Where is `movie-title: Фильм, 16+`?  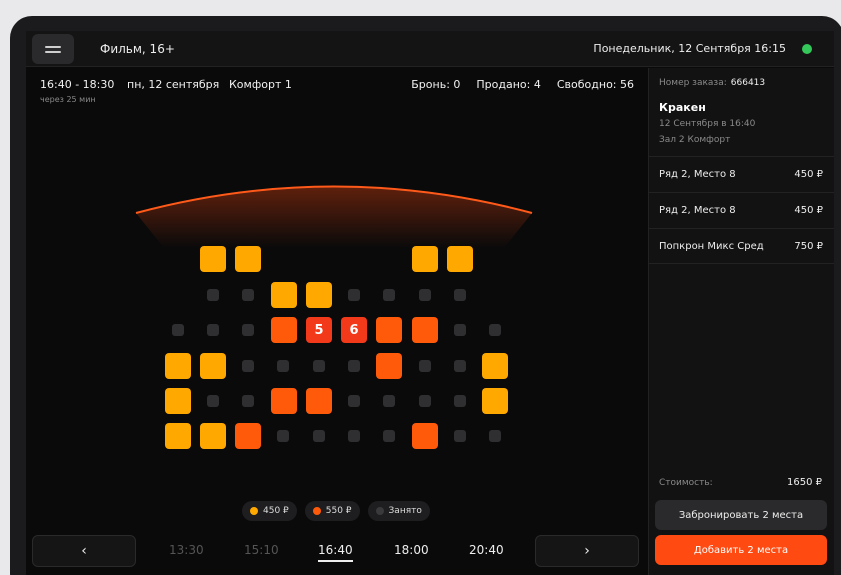
movie-title: Фильм, 16+ is located at coordinates (137, 49).